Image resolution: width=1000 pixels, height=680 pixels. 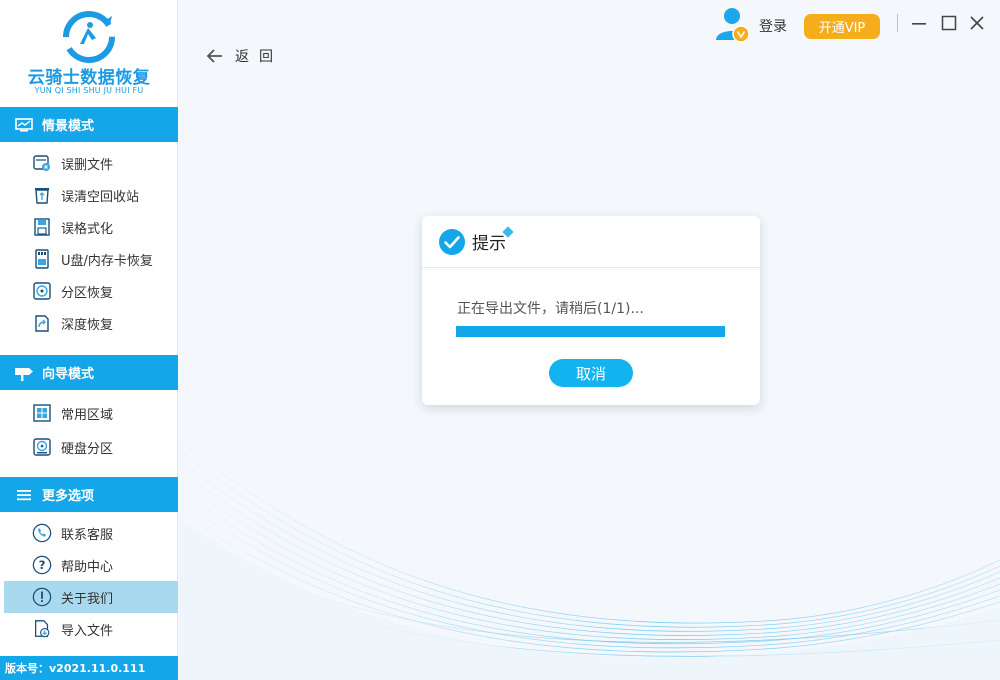 I want to click on sidebar-item-contact: 联系客服, so click(x=89, y=533).